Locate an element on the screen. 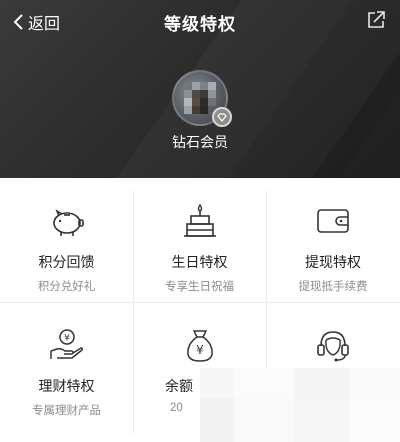 This screenshot has height=442, width=400. money-hand-icon: ¥ is located at coordinates (66, 344).